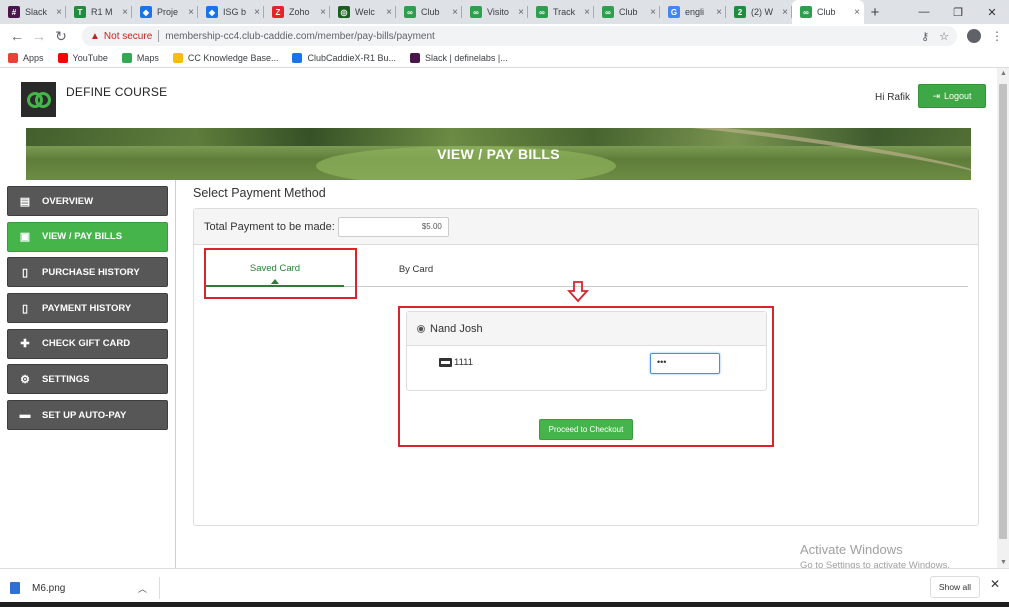 This screenshot has width=1009, height=607. I want to click on sidebar-item-settings: ⚙ SETTINGS, so click(87, 379).